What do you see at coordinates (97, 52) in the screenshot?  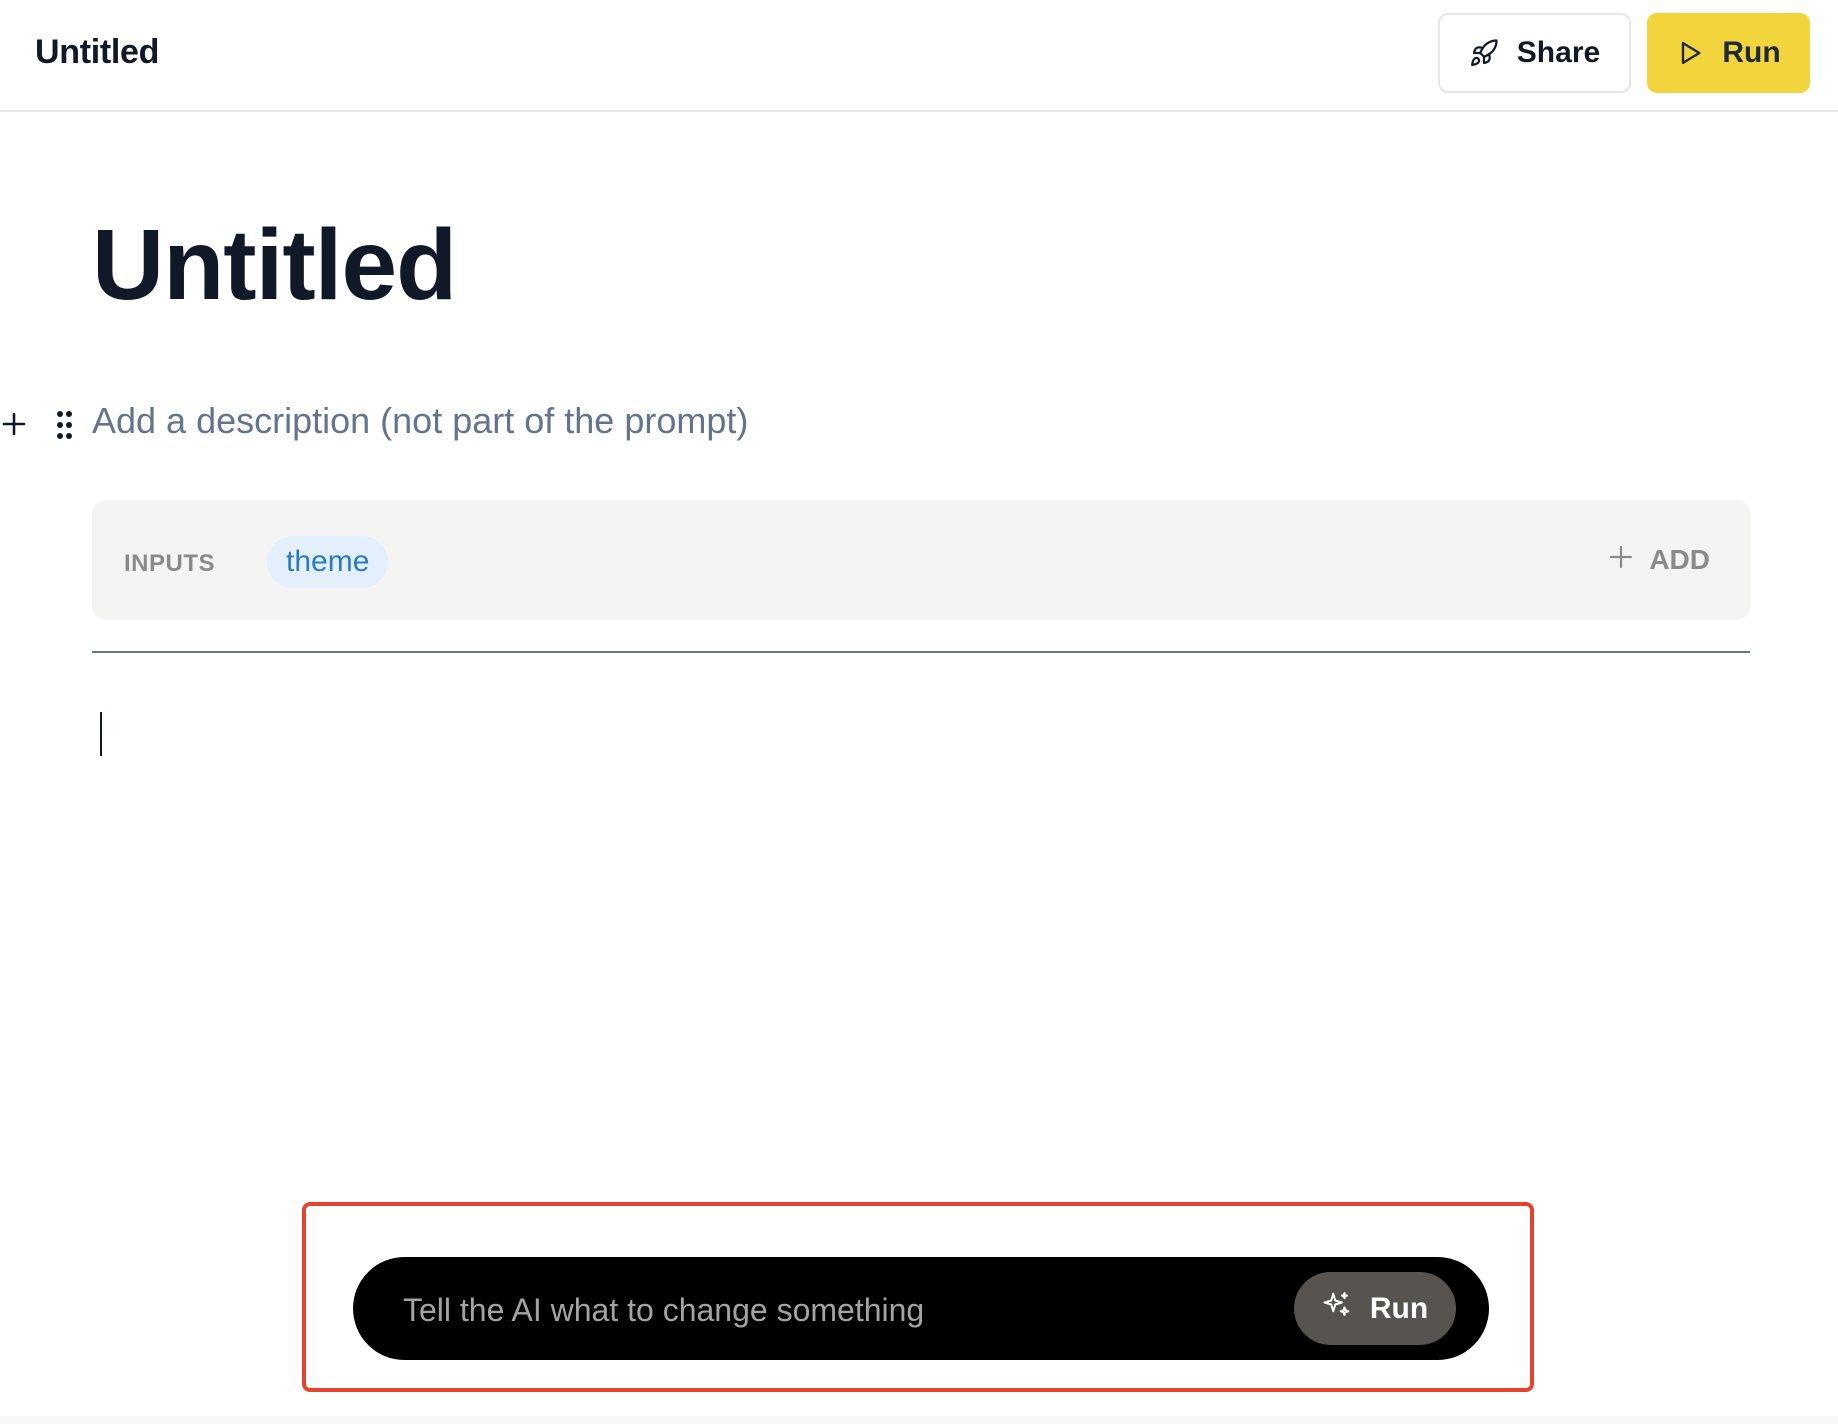 I see `app-title: Untitled` at bounding box center [97, 52].